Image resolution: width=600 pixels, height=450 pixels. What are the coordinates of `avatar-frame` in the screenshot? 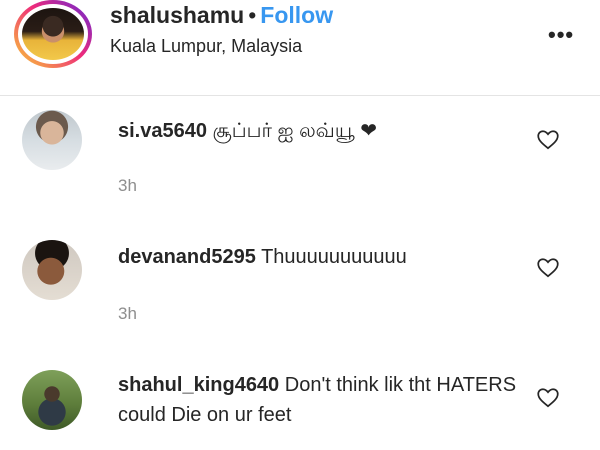 It's located at (53, 34).